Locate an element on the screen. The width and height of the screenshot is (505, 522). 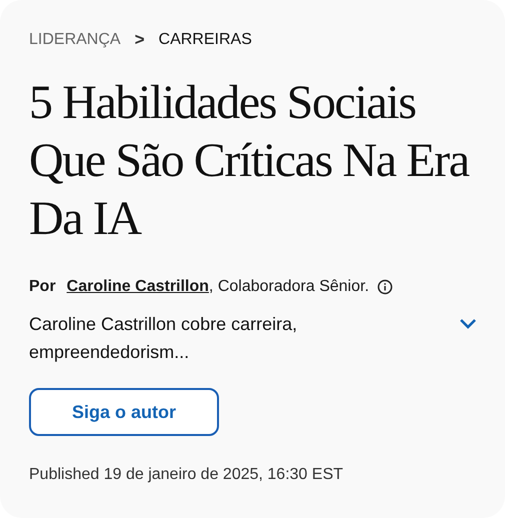
breadcrumb-link: CARREIRAS is located at coordinates (205, 40).